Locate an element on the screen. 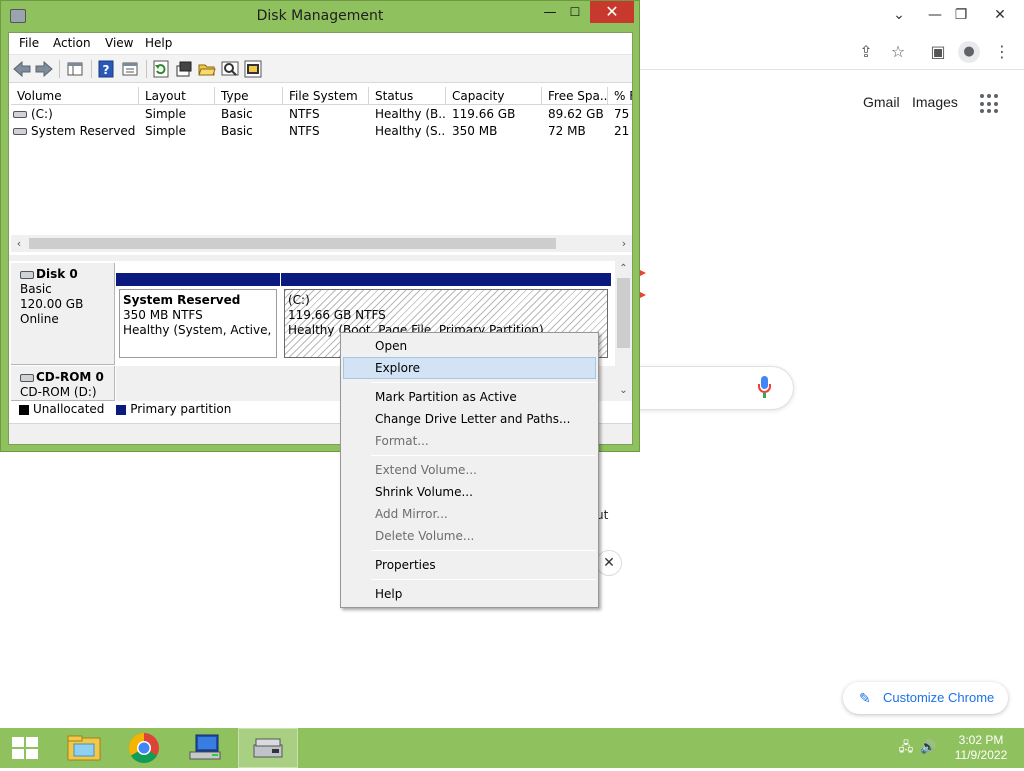 The image size is (1024, 771). scroll-right-icon: › is located at coordinates (624, 243).